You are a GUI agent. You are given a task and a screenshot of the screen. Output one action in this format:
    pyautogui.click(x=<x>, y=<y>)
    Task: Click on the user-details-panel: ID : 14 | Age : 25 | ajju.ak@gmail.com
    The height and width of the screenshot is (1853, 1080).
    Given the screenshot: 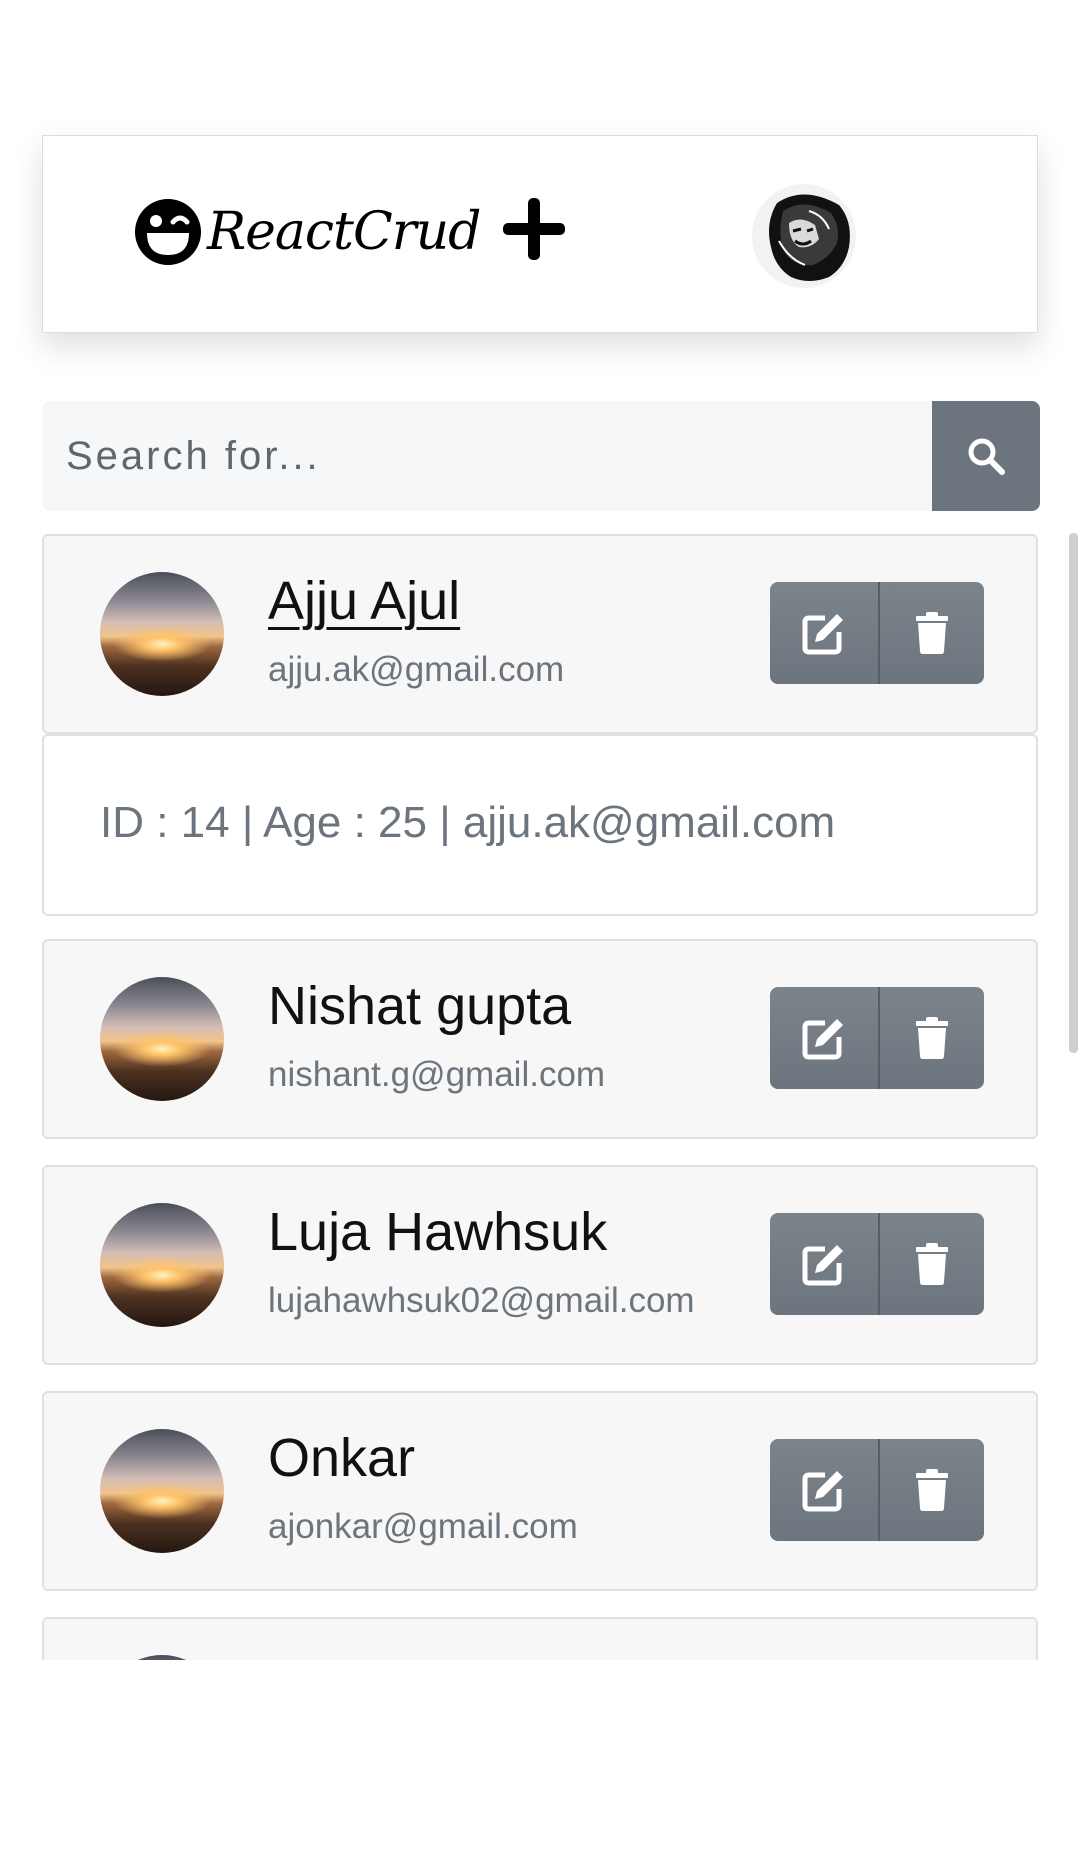 What is the action you would take?
    pyautogui.click(x=540, y=825)
    